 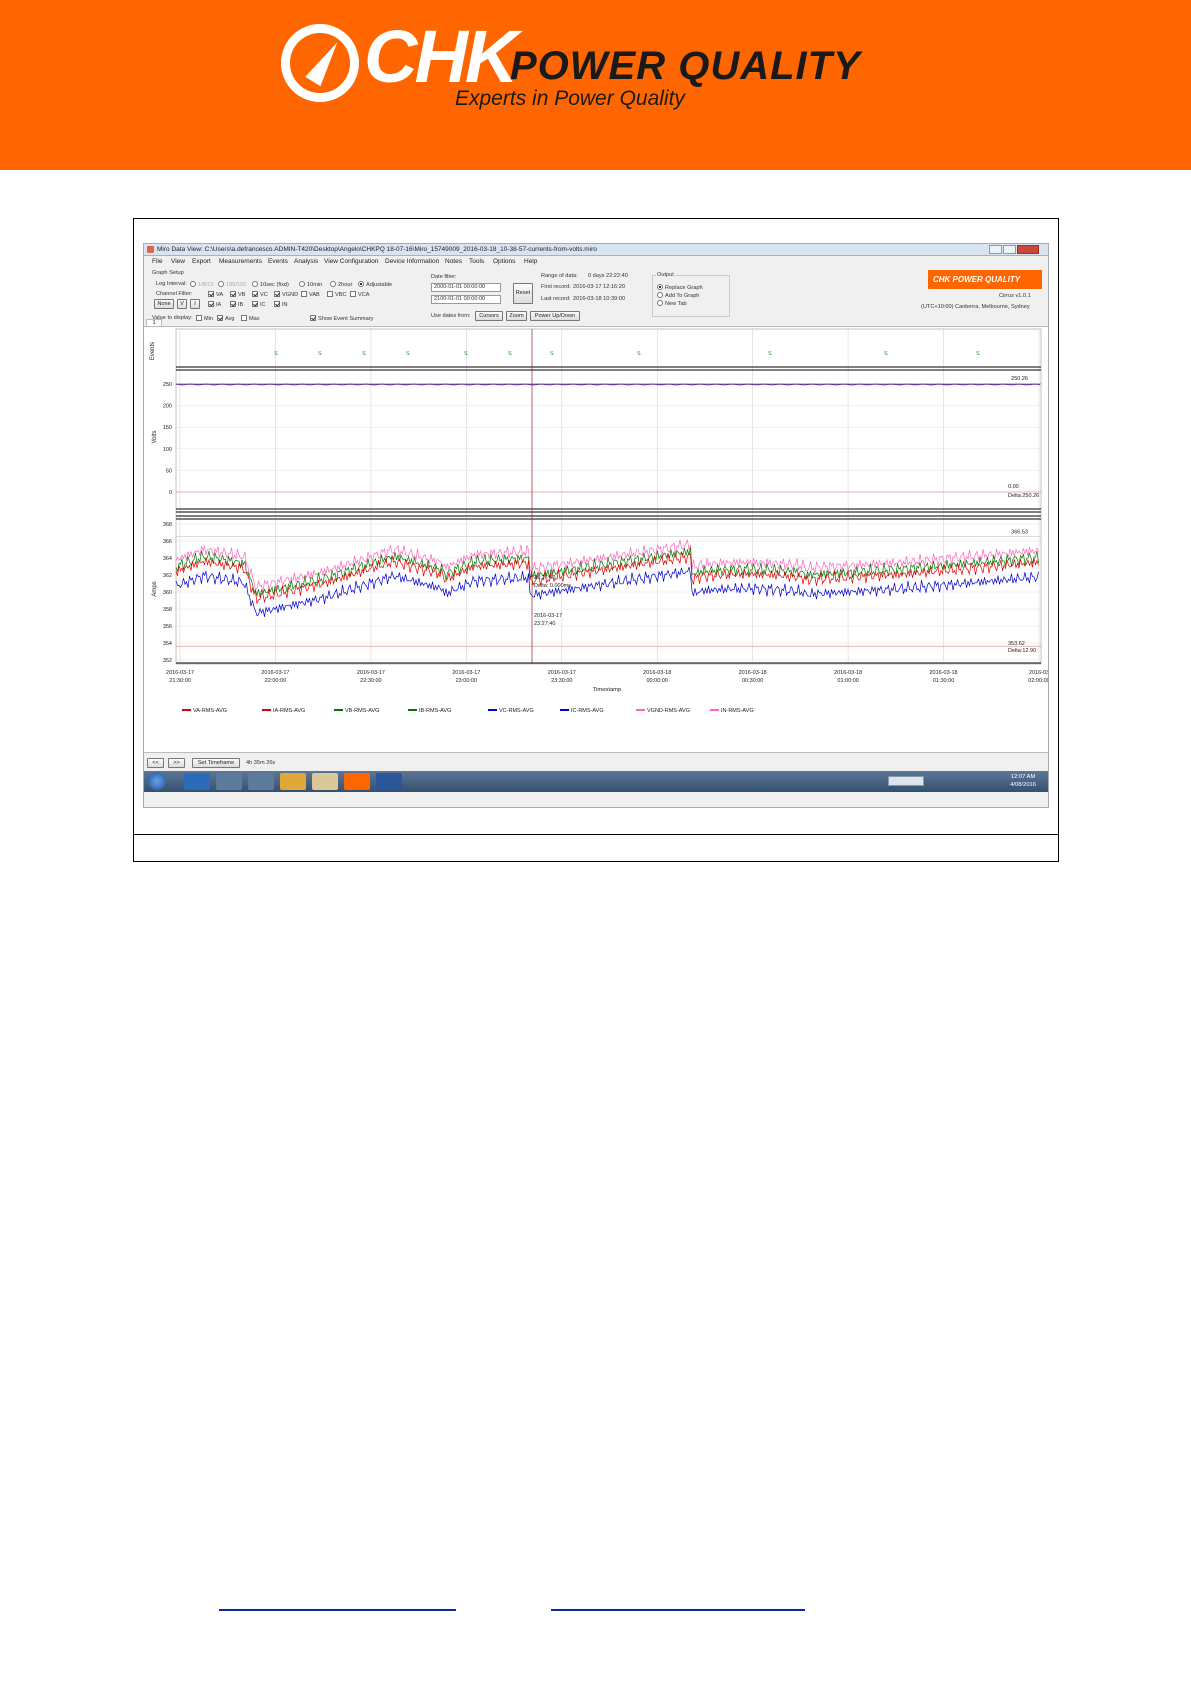 I want to click on channel-checkbox-vc: VC, so click(x=260, y=294).